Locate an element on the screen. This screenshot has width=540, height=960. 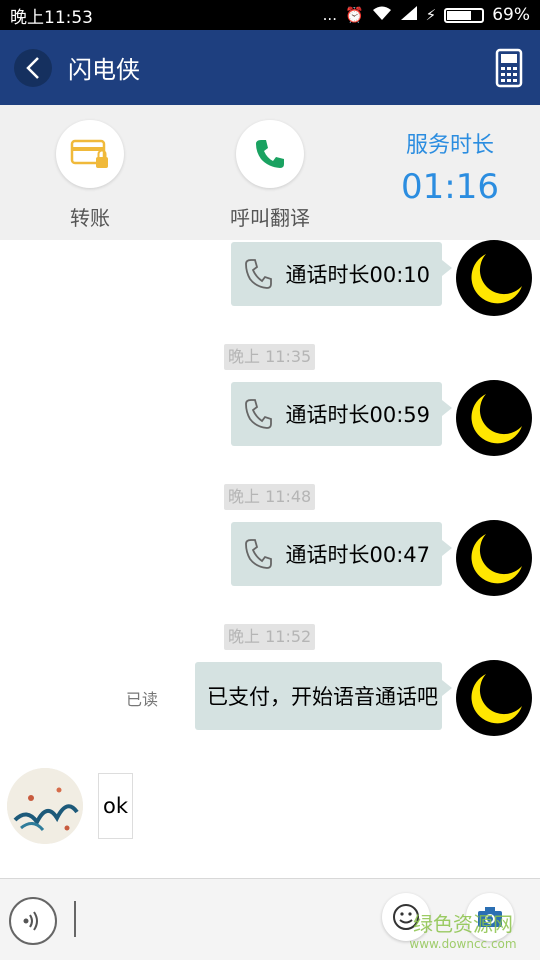
back-button is located at coordinates (33, 67).